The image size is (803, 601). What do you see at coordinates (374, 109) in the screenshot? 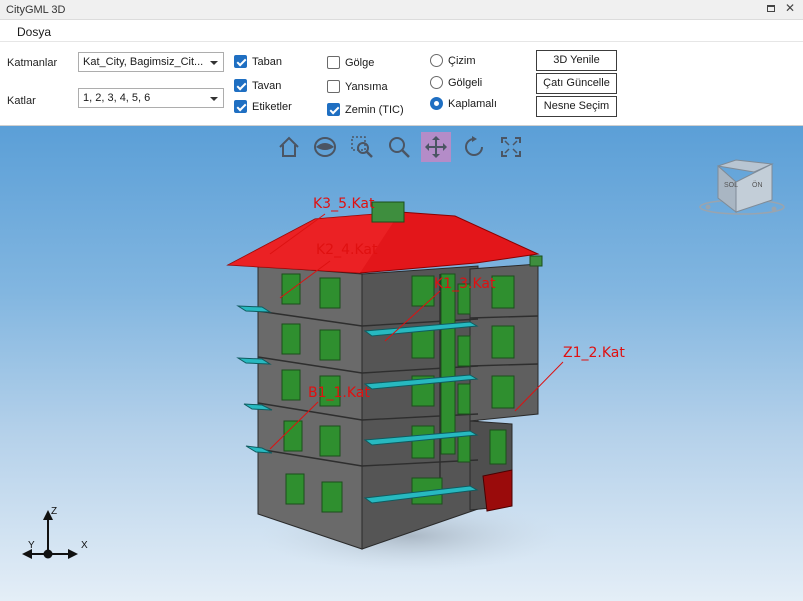
I see `checkbox-label: Zemin (TIC)` at bounding box center [374, 109].